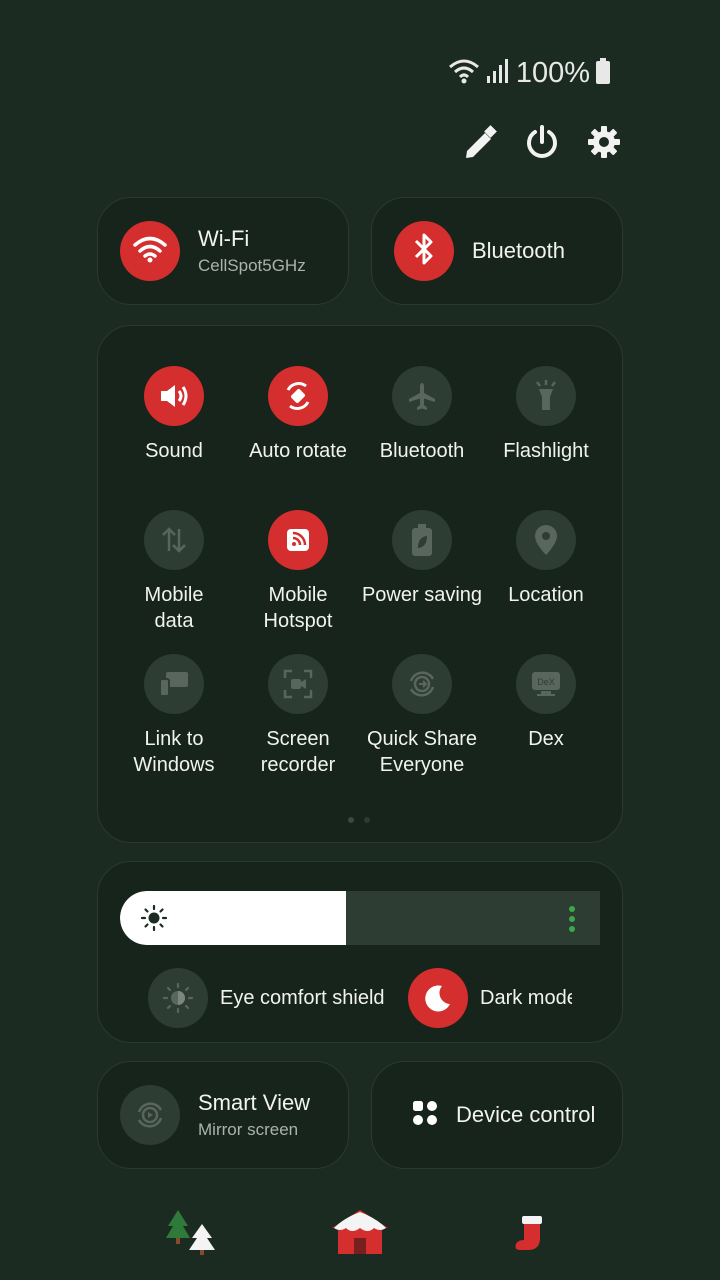 The image size is (720, 1280). What do you see at coordinates (438, 998) in the screenshot?
I see `moon-icon` at bounding box center [438, 998].